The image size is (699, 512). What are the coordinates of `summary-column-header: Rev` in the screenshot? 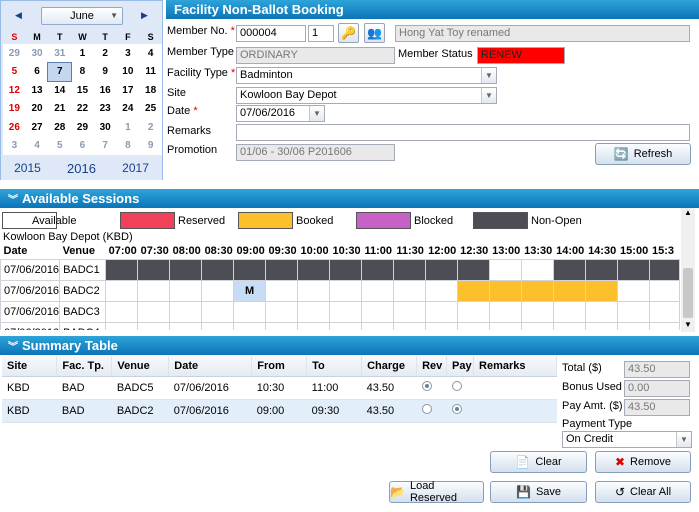 It's located at (432, 366).